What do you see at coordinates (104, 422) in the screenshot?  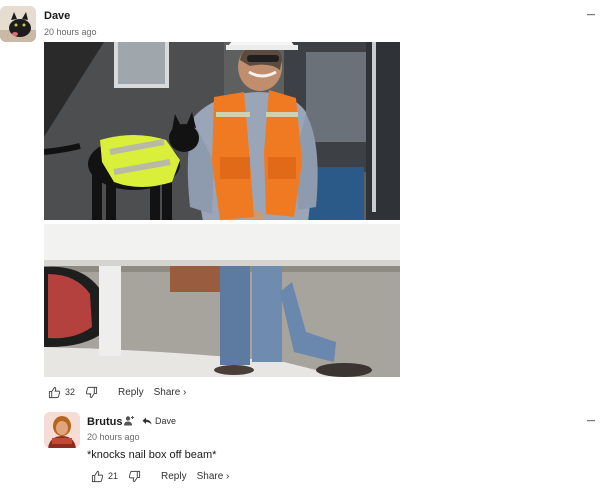 I see `comment-author: Brutus` at bounding box center [104, 422].